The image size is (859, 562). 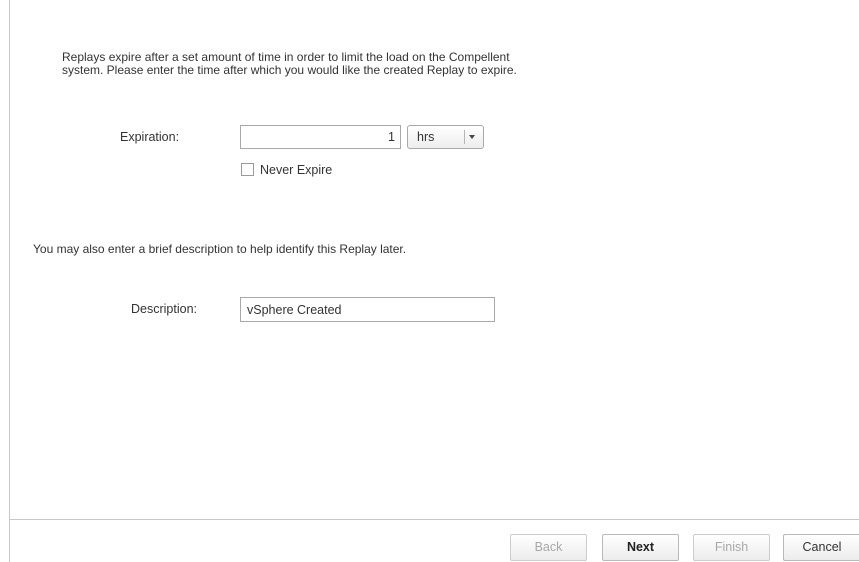 I want to click on chevron-down-icon, so click(x=472, y=137).